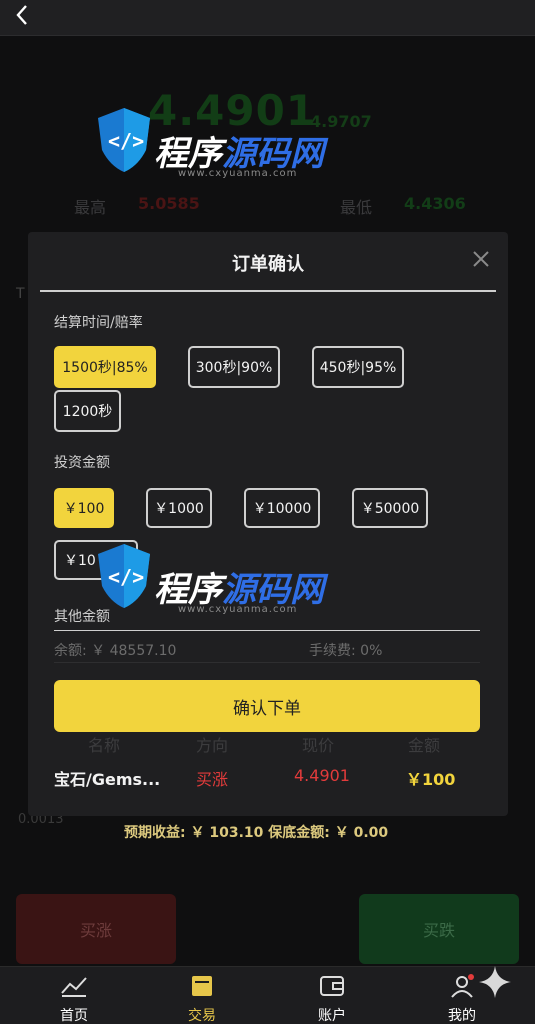 This screenshot has width=535, height=1024. Describe the element at coordinates (84, 508) in the screenshot. I see `amount-option-100: ￥100` at that location.